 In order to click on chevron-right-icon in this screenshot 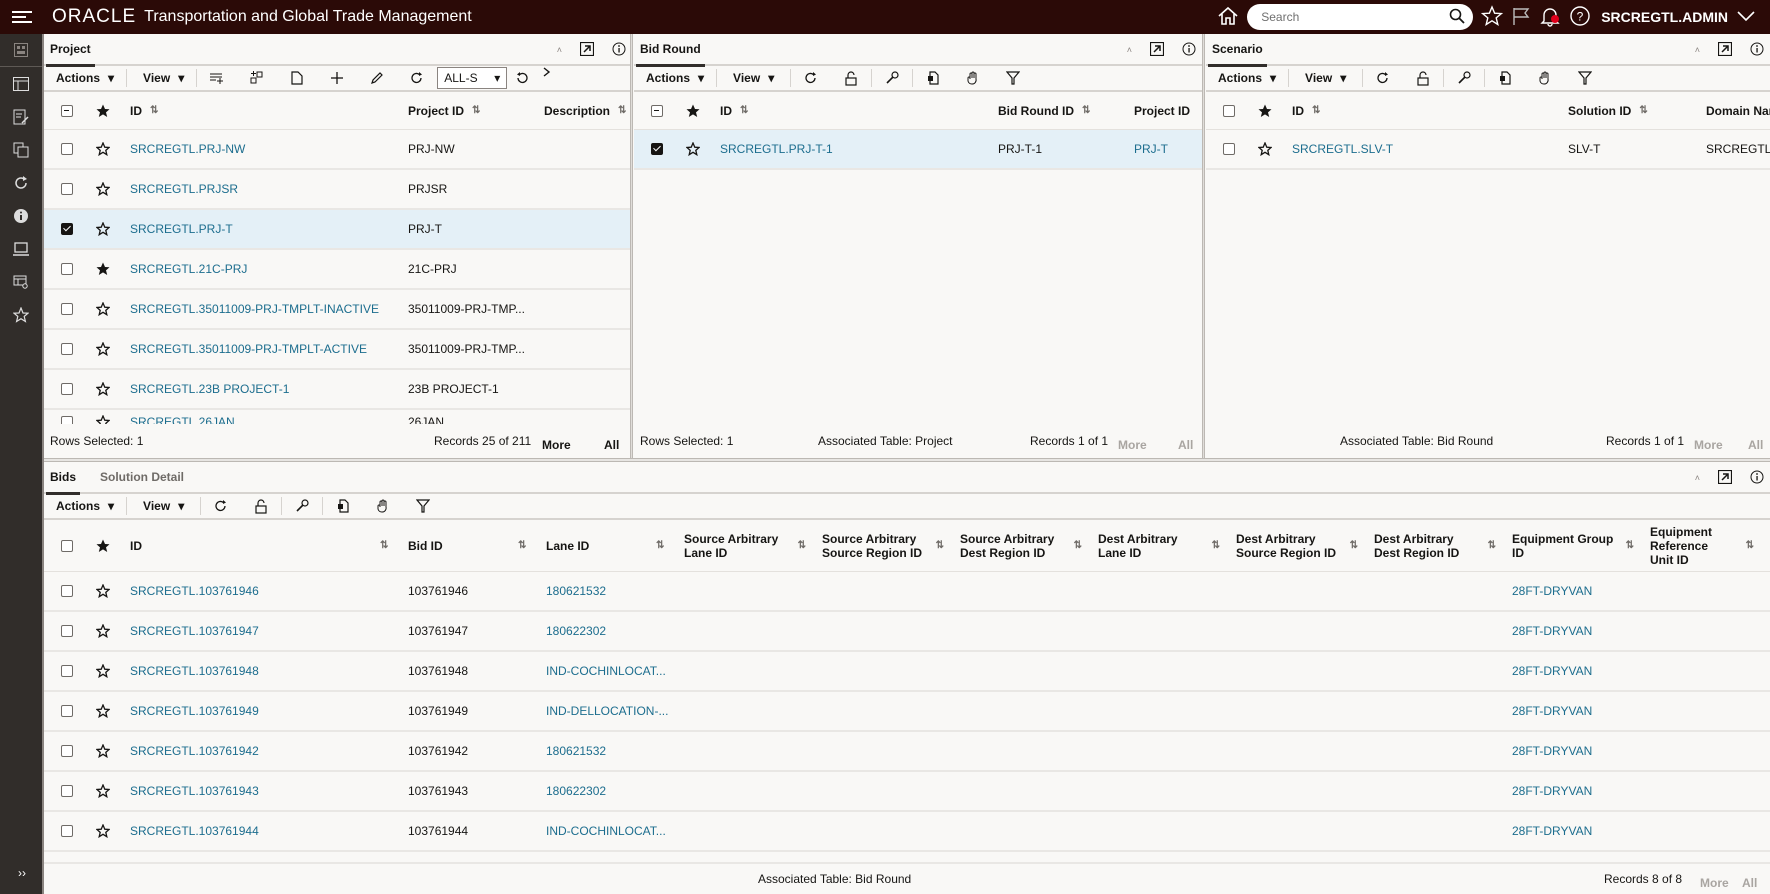, I will do `click(547, 78)`.